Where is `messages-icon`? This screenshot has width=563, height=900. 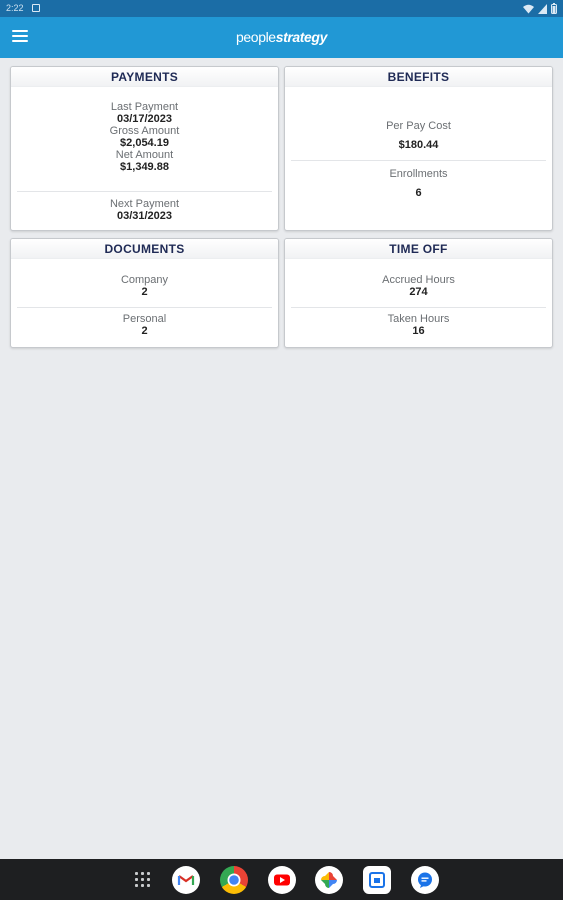
messages-icon is located at coordinates (425, 880).